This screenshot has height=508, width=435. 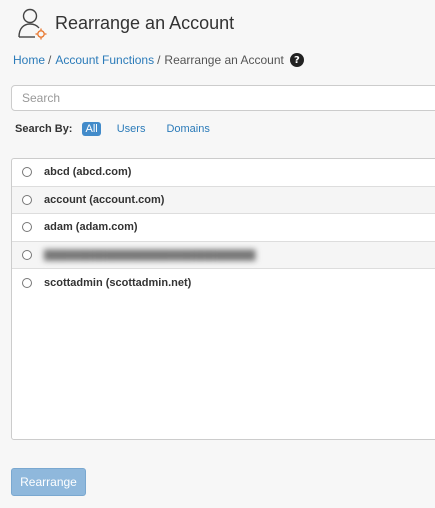 What do you see at coordinates (48, 482) in the screenshot?
I see `rearrange-button: Rearrange` at bounding box center [48, 482].